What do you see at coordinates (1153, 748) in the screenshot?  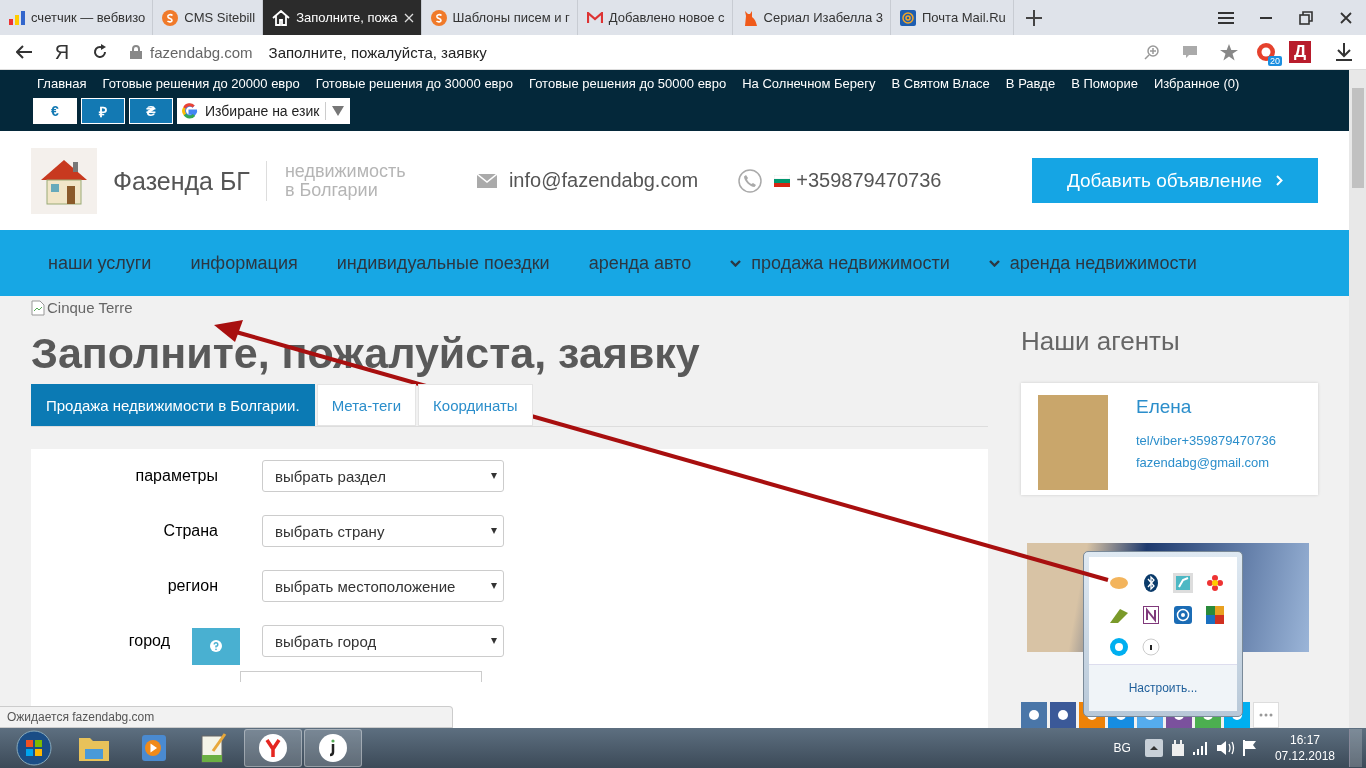 I see `show-hidden-icons-button` at bounding box center [1153, 748].